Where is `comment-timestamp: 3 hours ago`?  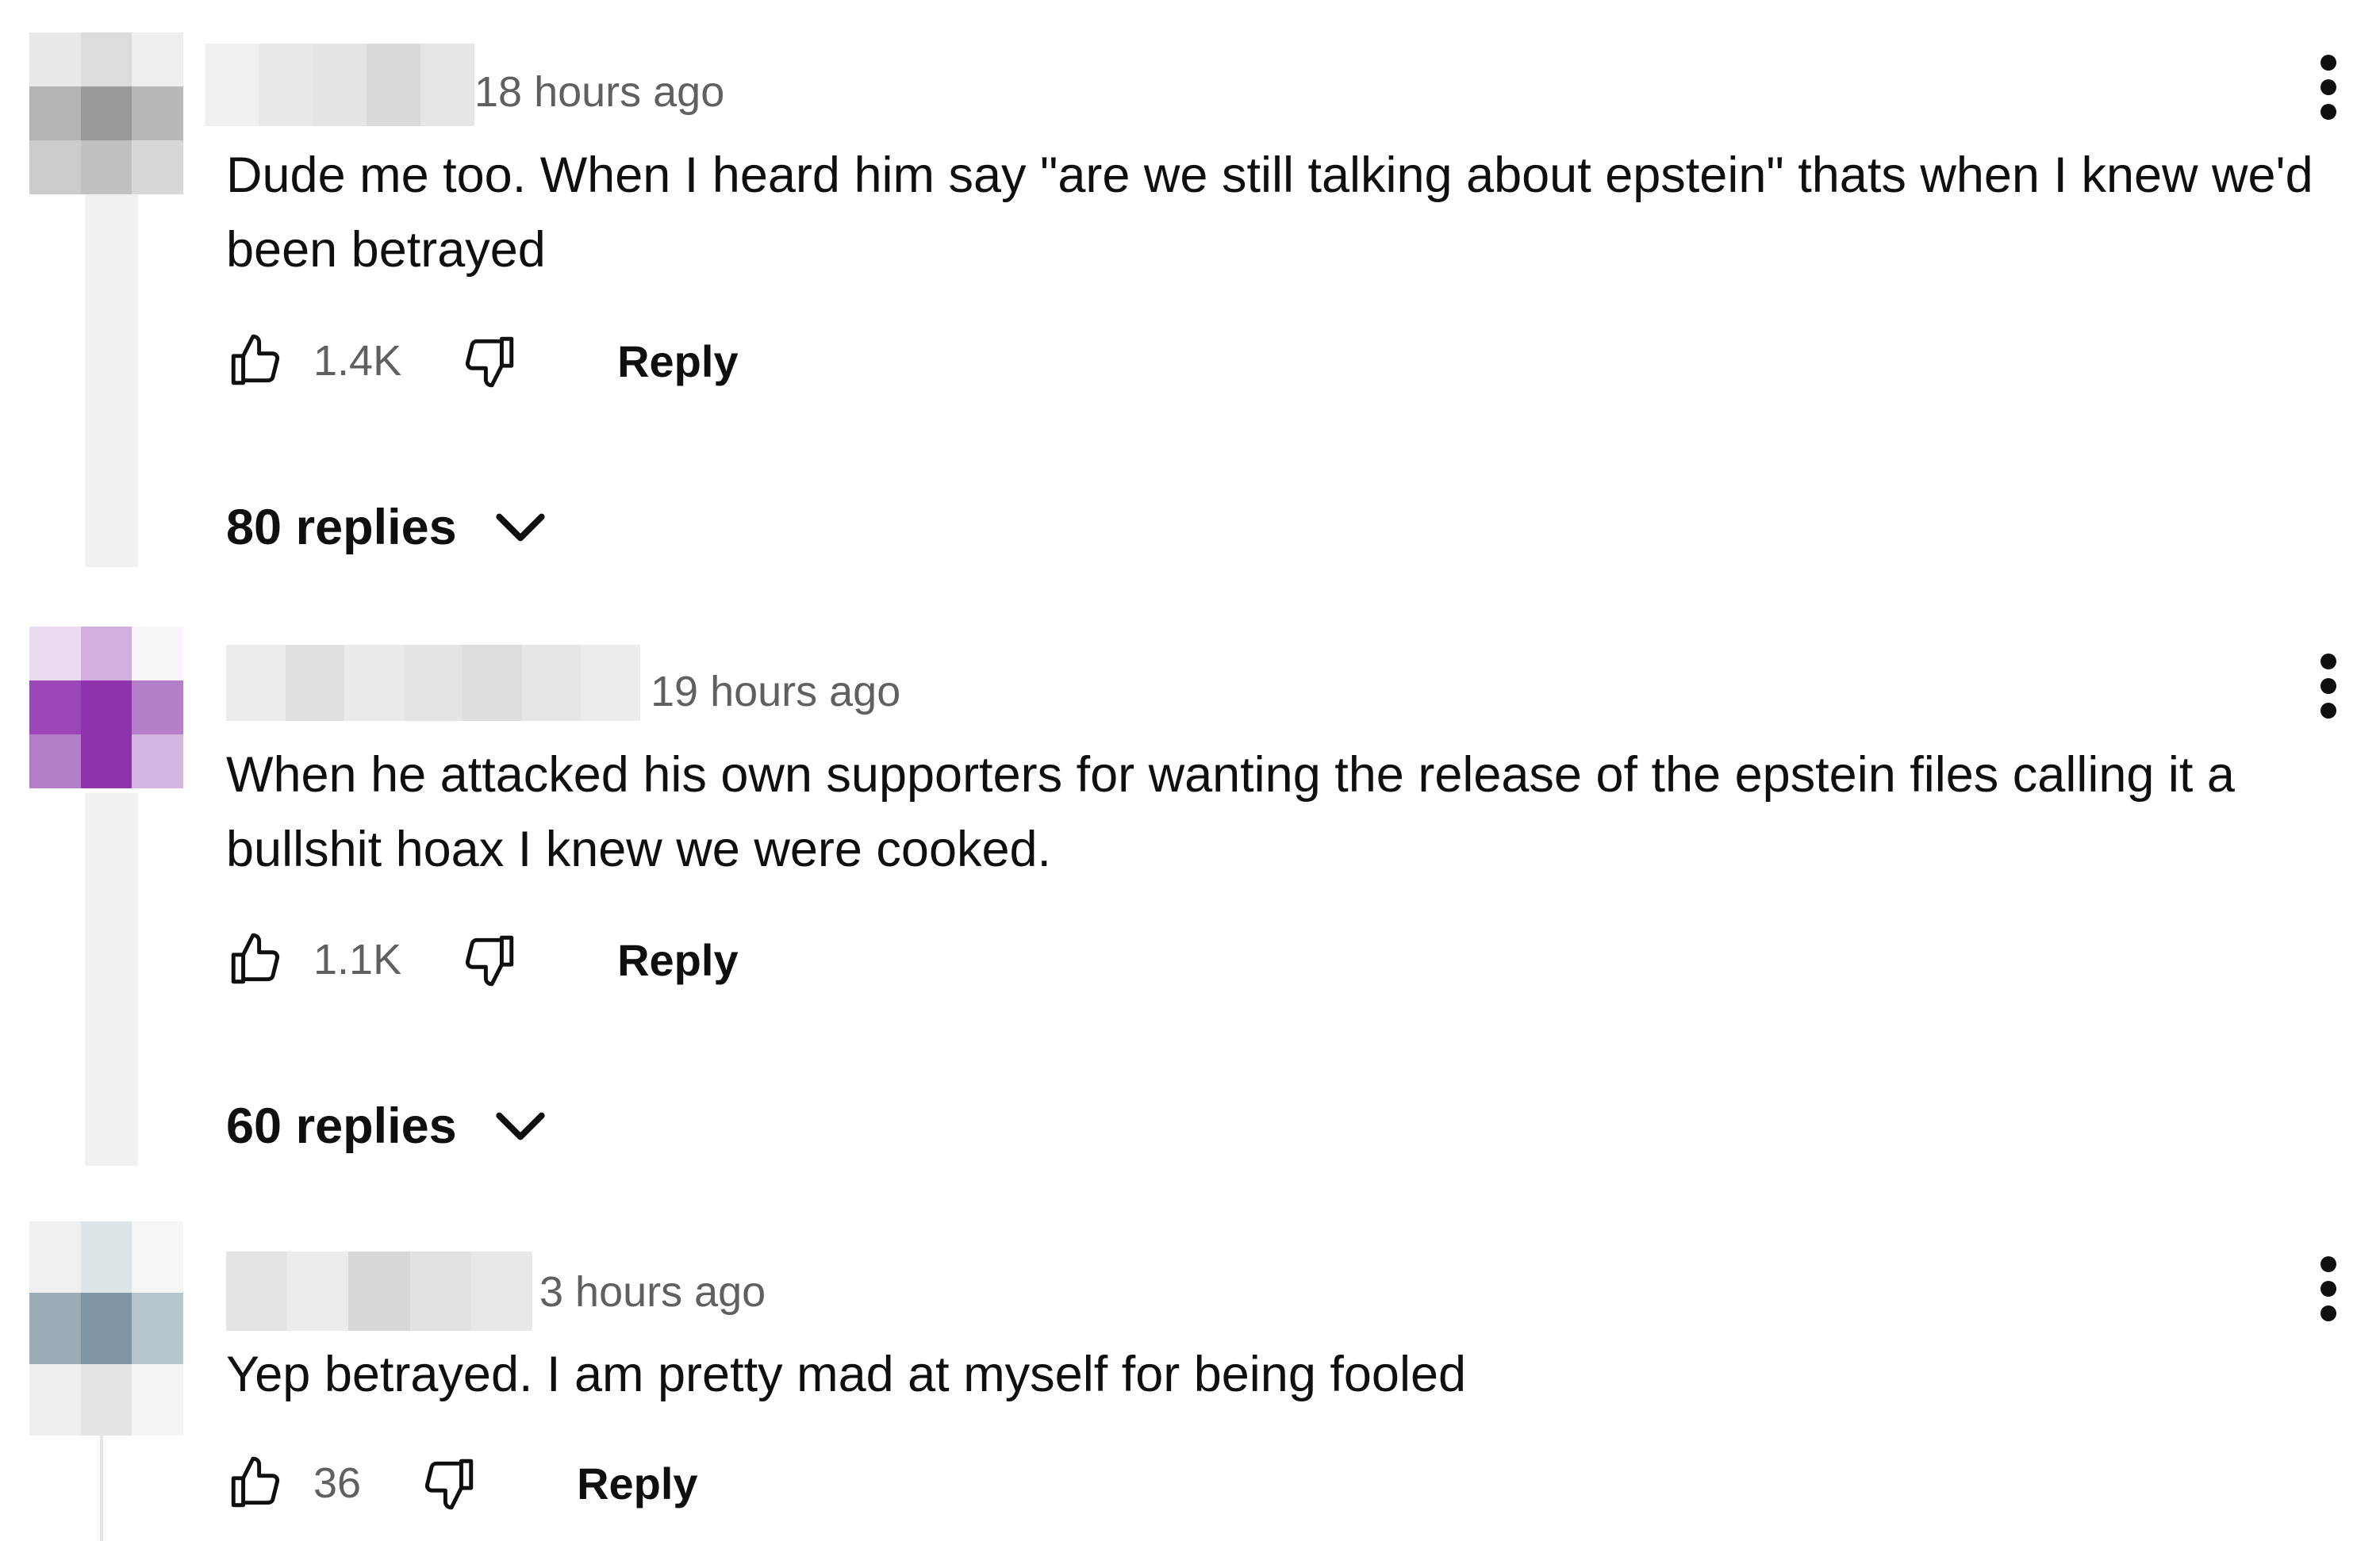 comment-timestamp: 3 hours ago is located at coordinates (652, 1292).